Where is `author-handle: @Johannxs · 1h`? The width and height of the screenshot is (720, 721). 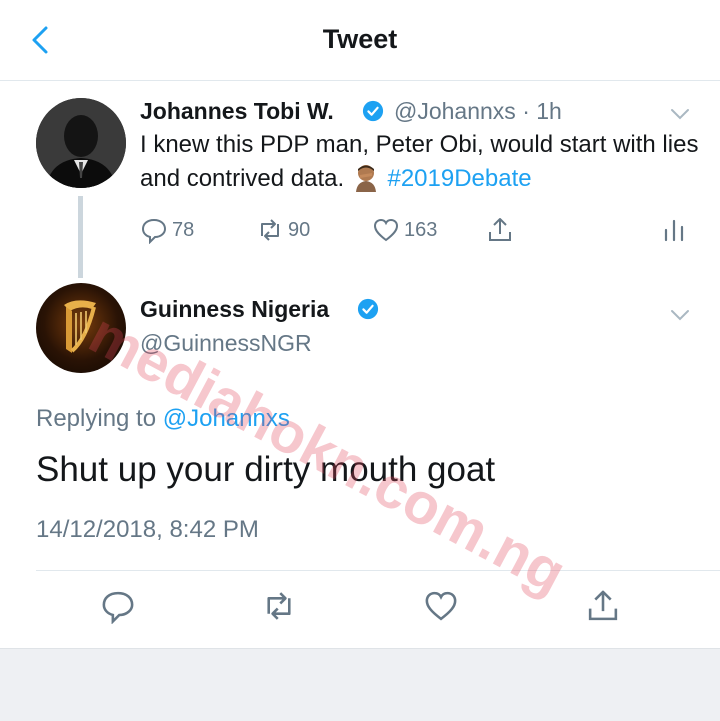
author-handle: @Johannxs · 1h is located at coordinates (478, 111).